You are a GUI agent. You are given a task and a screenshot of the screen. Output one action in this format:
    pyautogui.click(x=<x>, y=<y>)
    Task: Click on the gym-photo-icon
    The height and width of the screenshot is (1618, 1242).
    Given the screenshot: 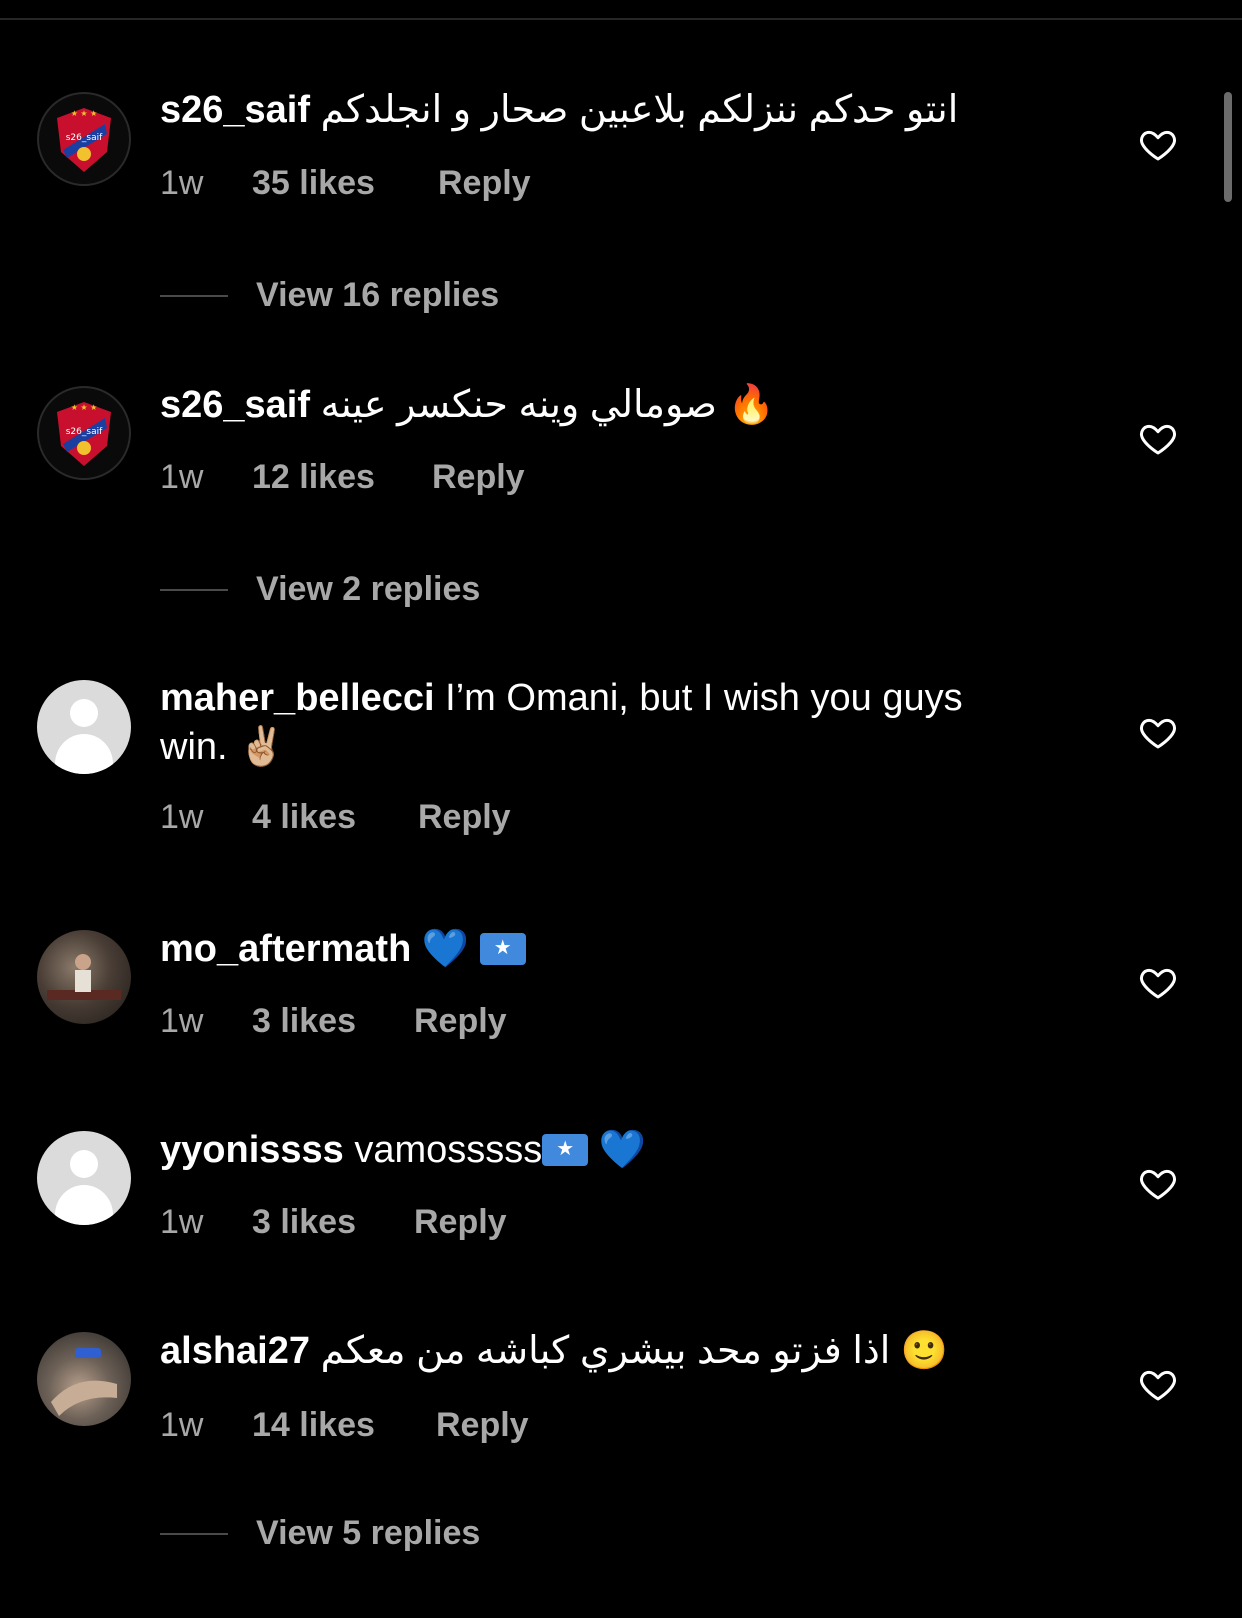 What is the action you would take?
    pyautogui.click(x=84, y=977)
    